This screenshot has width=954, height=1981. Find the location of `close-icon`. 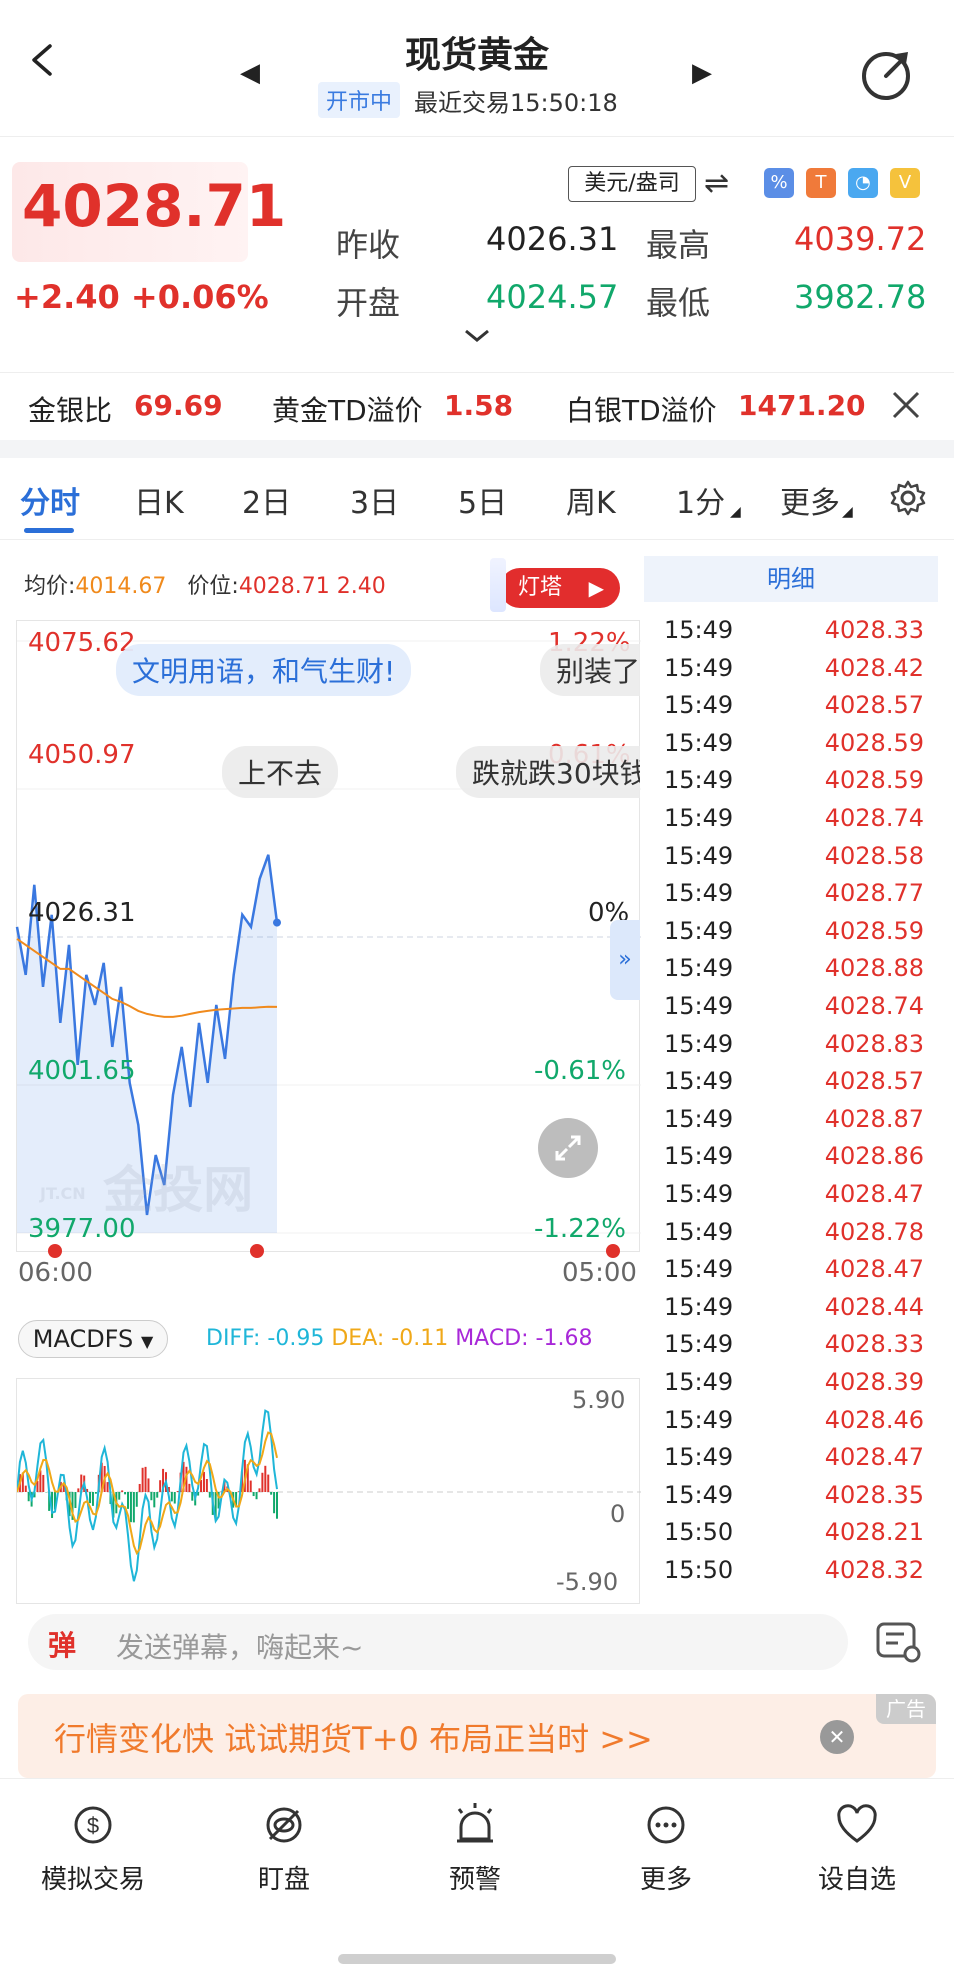

close-icon is located at coordinates (906, 405).